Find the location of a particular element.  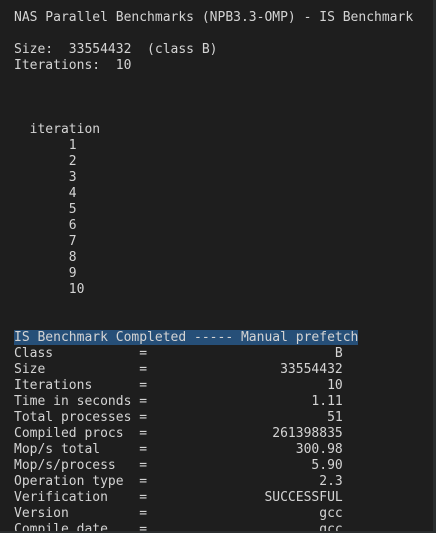

result-mops-total: Mop/s total = 300.98 is located at coordinates (178, 449).